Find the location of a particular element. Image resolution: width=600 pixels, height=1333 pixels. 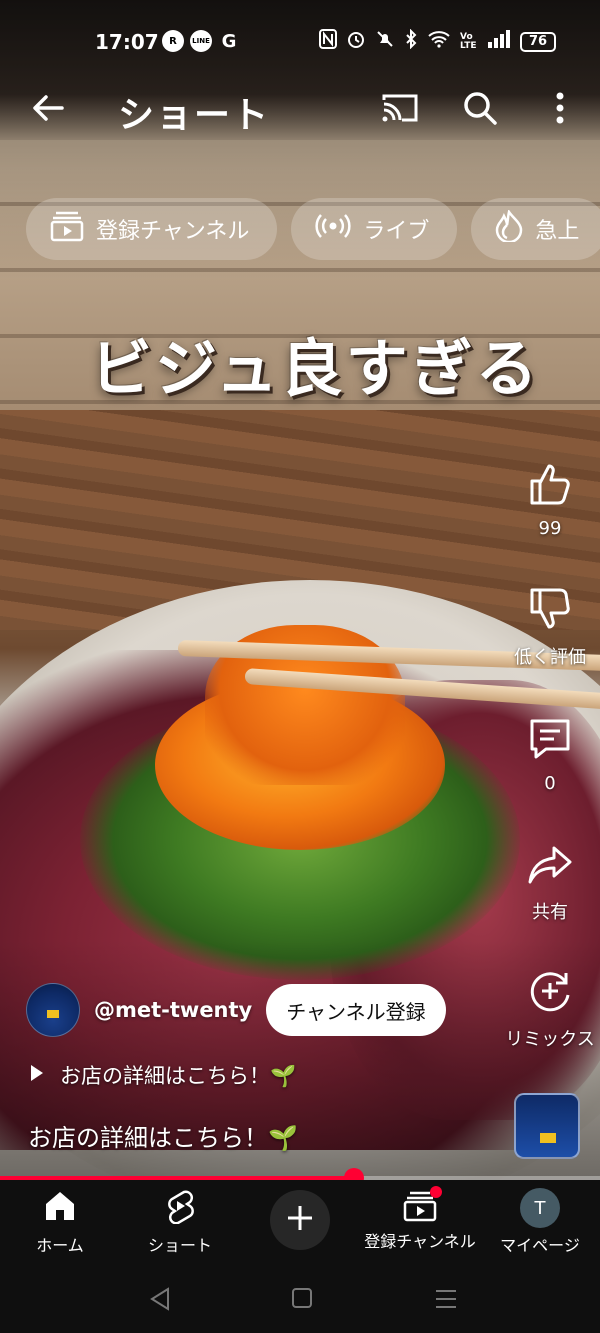

alarm-icon is located at coordinates (356, 41).